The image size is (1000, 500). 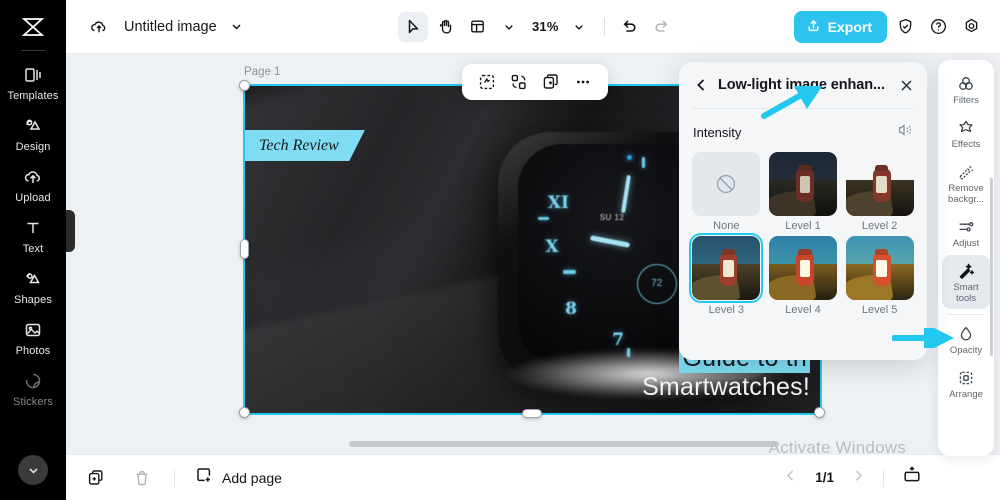 What do you see at coordinates (579, 27) in the screenshot?
I see `zoom-chevron-button` at bounding box center [579, 27].